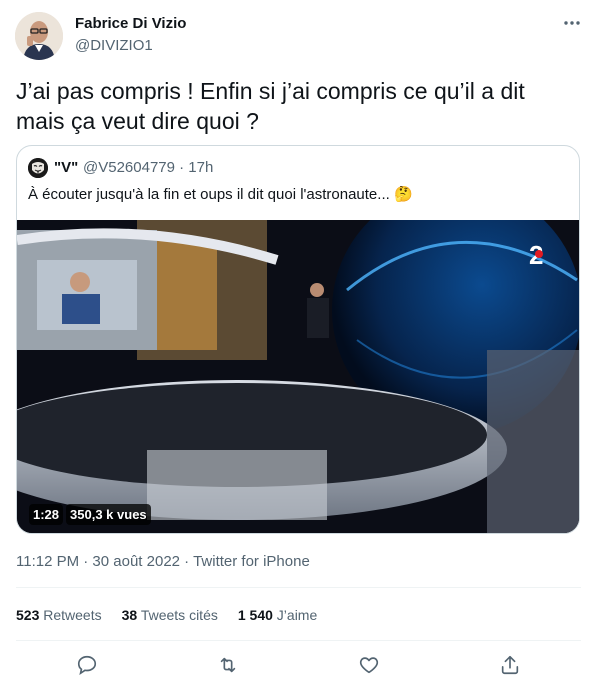  I want to click on retweet-icon, so click(228, 665).